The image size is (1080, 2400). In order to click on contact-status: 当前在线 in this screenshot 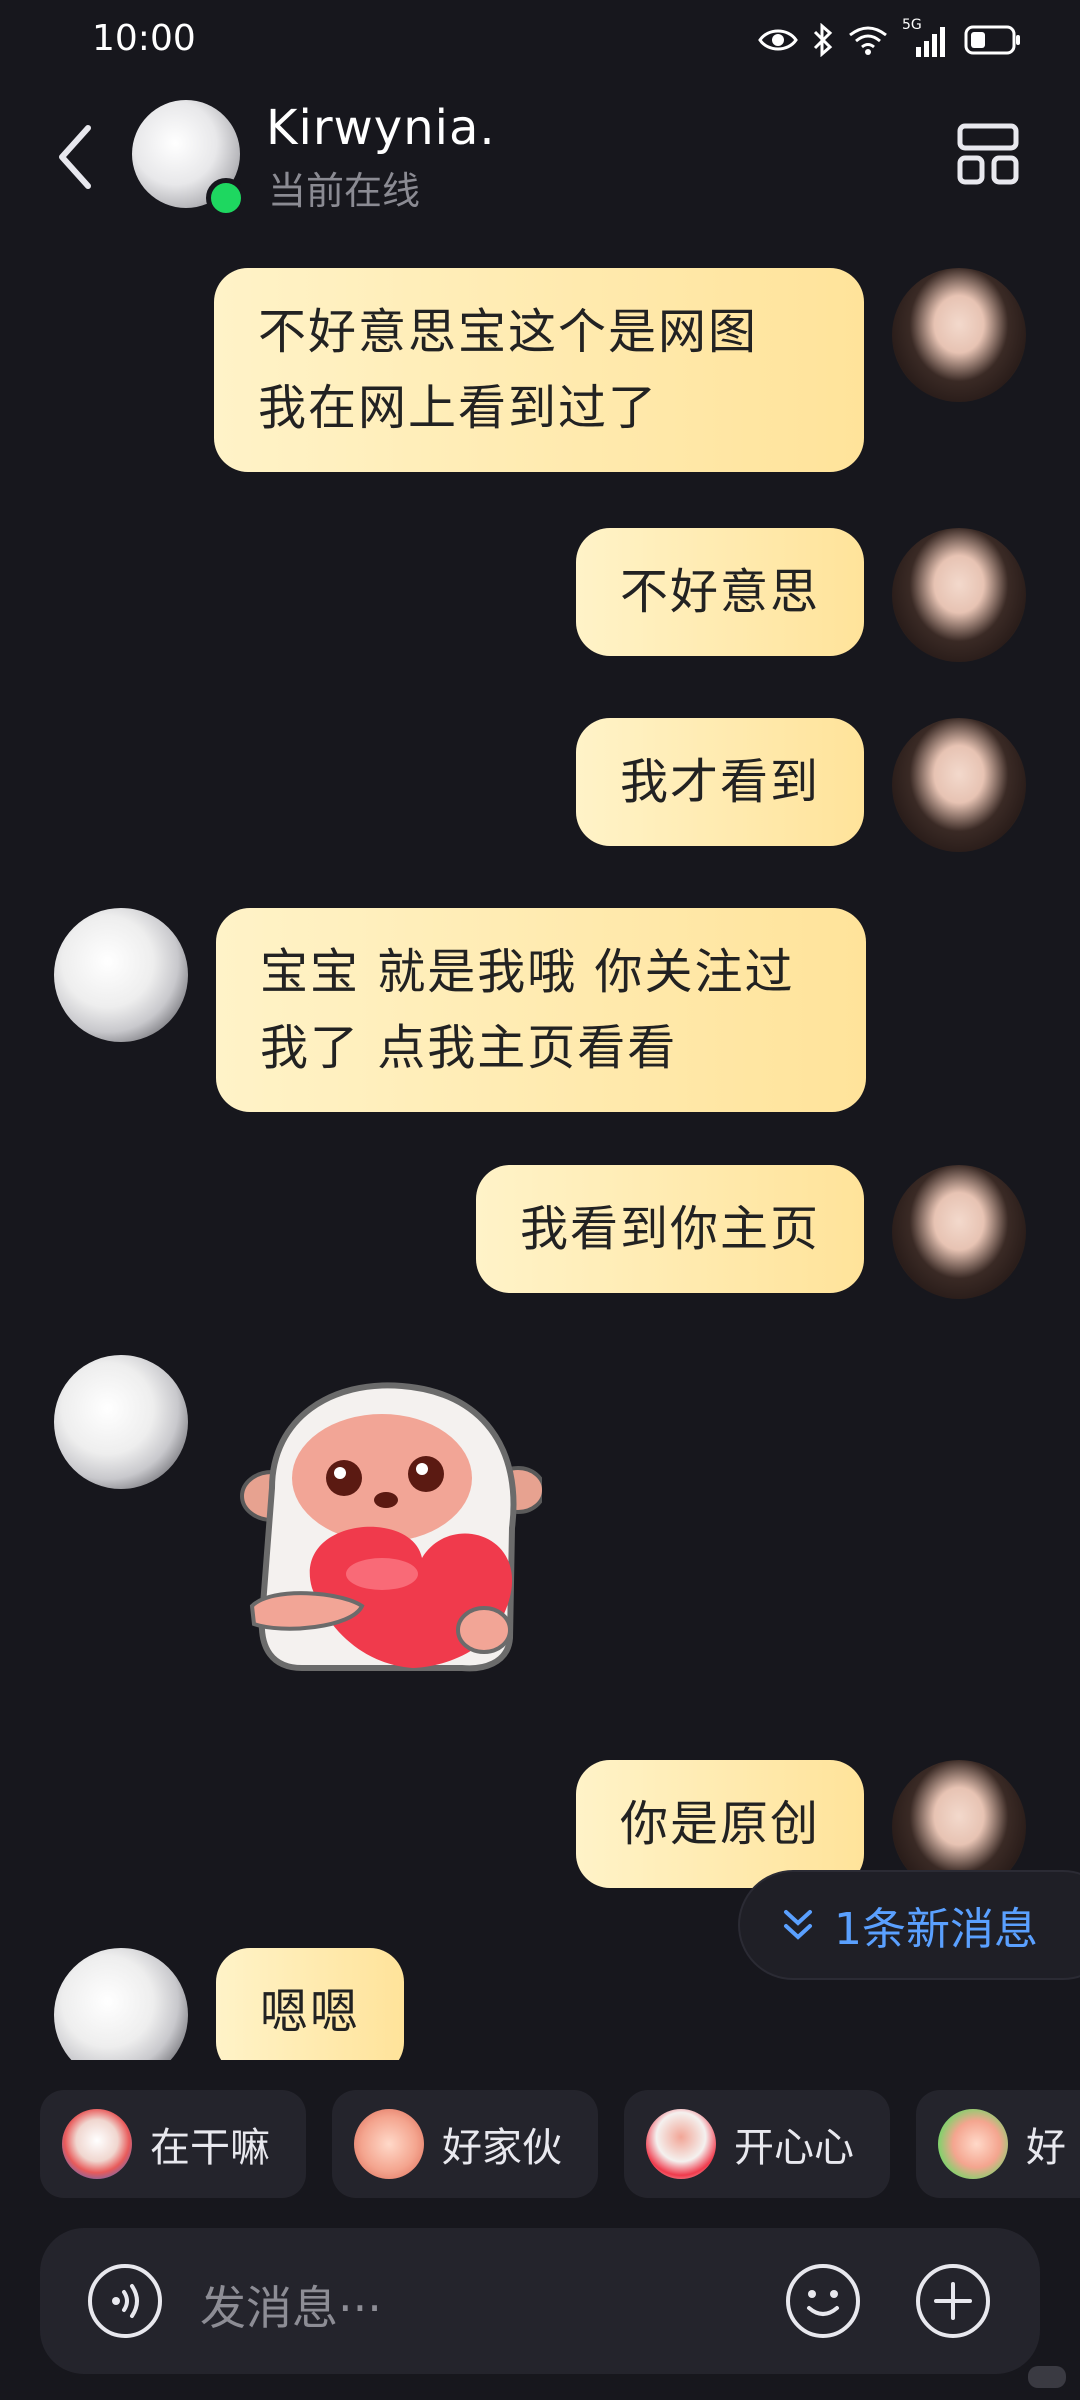, I will do `click(344, 191)`.